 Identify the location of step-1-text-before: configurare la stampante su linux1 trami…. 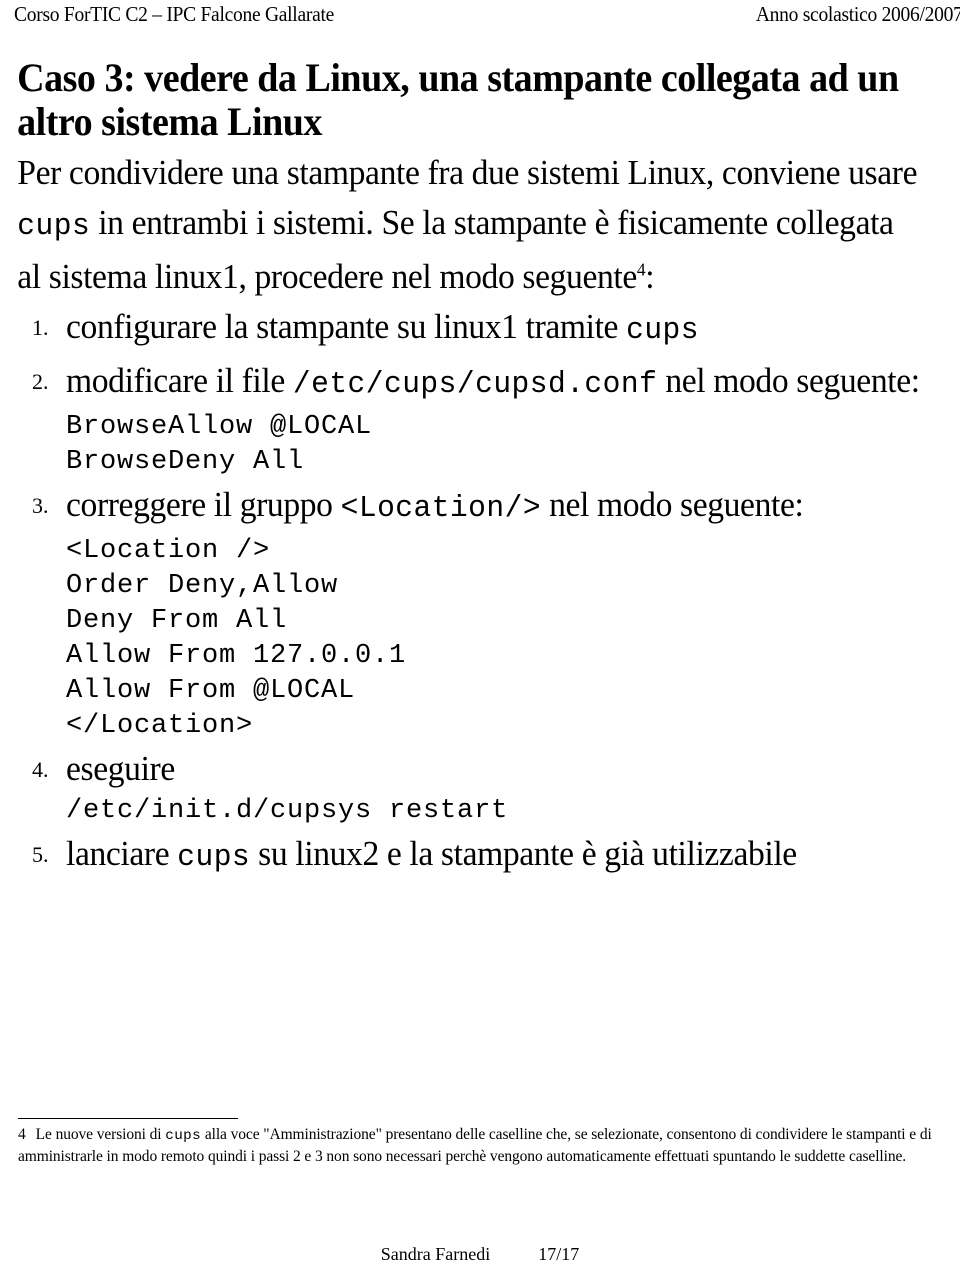
(346, 326).